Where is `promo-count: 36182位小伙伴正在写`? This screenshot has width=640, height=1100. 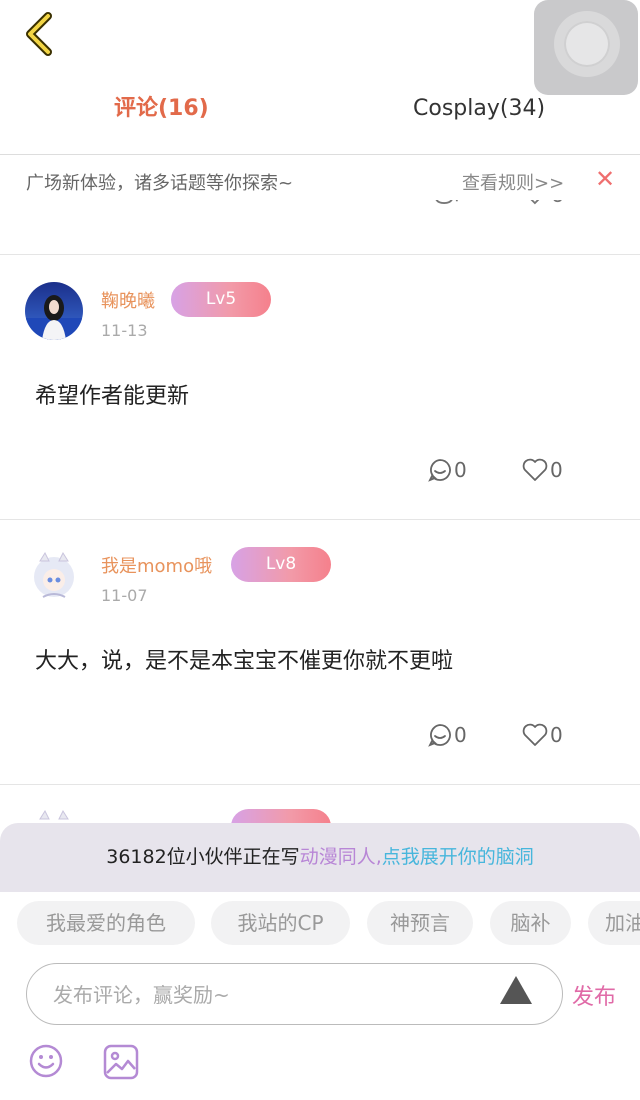 promo-count: 36182位小伙伴正在写 is located at coordinates (203, 857).